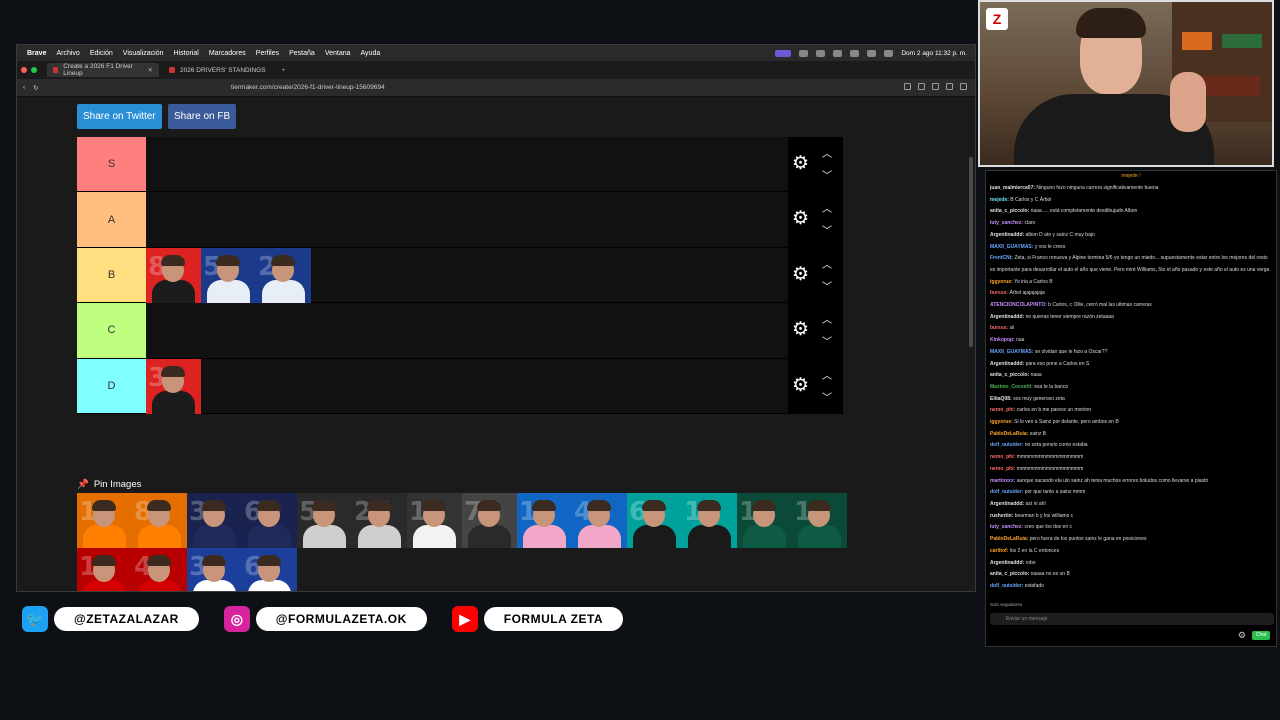 This screenshot has height=720, width=1280. Describe the element at coordinates (999, 200) in the screenshot. I see `chat-username: mejede:` at that location.